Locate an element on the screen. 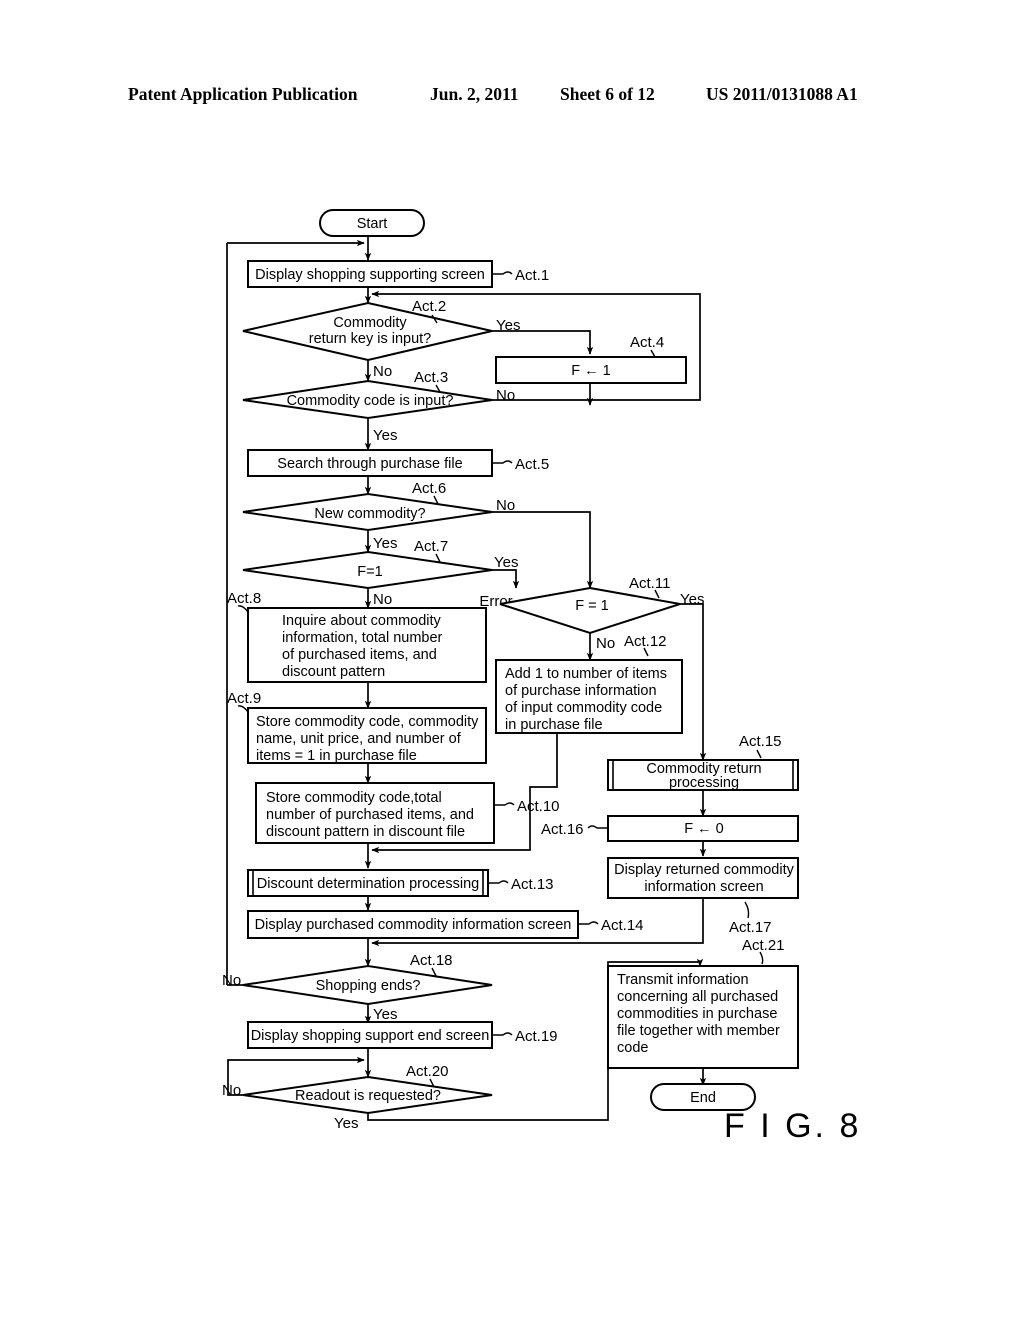 This screenshot has width=1024, height=1320. terminator-end-label: End is located at coordinates (703, 1098).